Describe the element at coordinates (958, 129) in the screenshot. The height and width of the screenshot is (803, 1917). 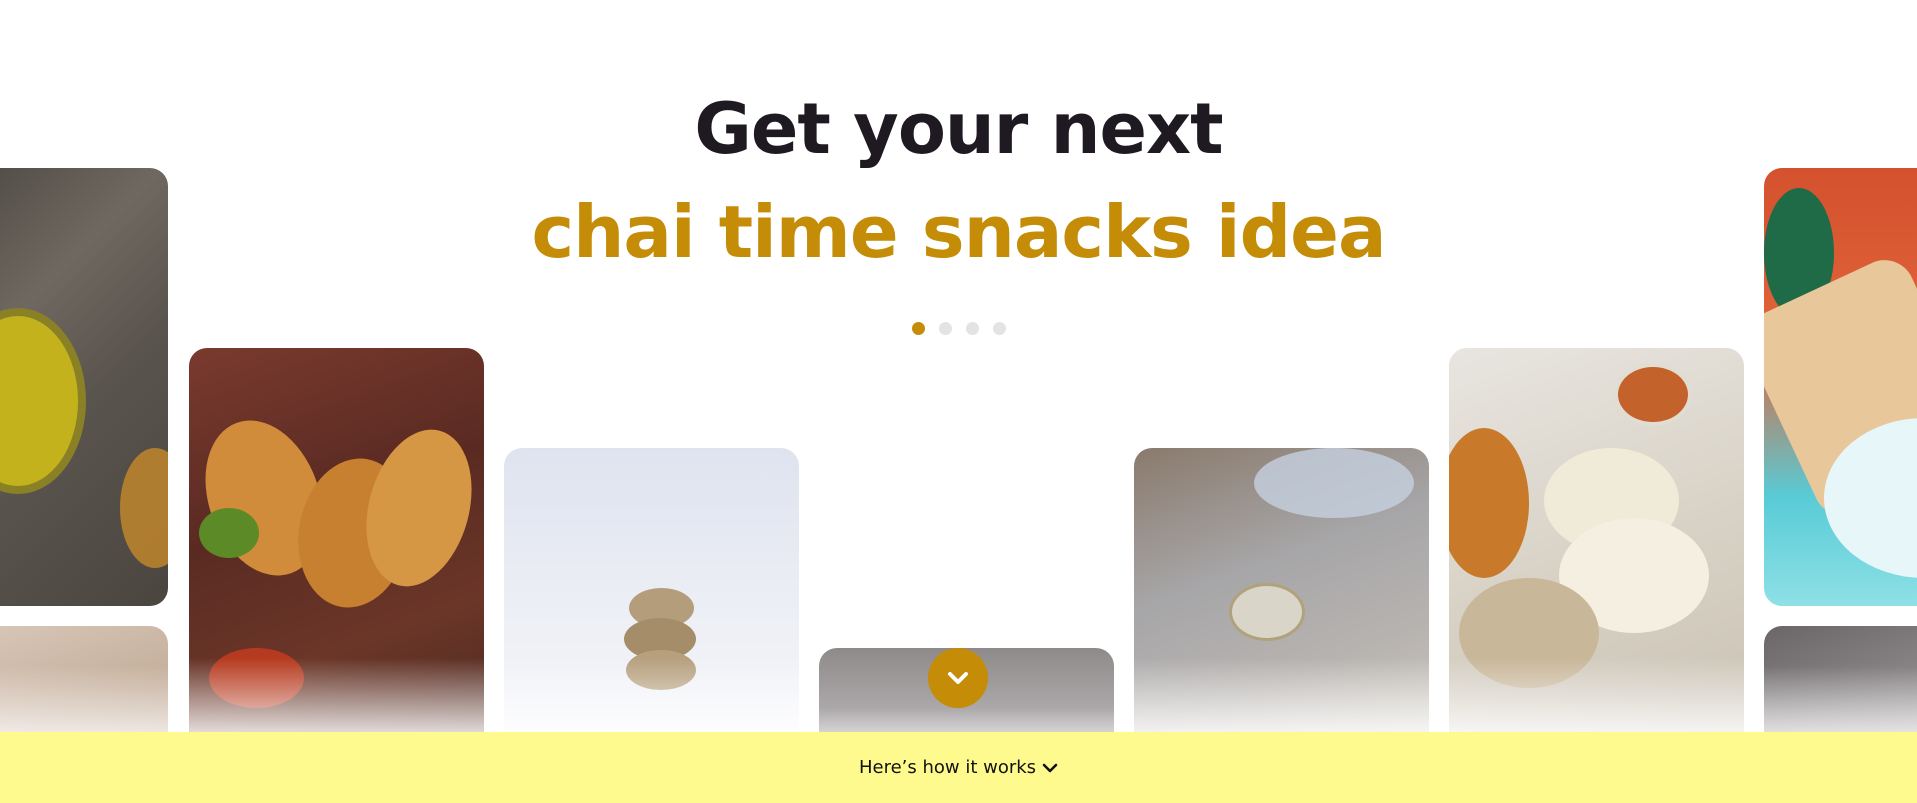
I see `hero-title-line-1: Get your next` at that location.